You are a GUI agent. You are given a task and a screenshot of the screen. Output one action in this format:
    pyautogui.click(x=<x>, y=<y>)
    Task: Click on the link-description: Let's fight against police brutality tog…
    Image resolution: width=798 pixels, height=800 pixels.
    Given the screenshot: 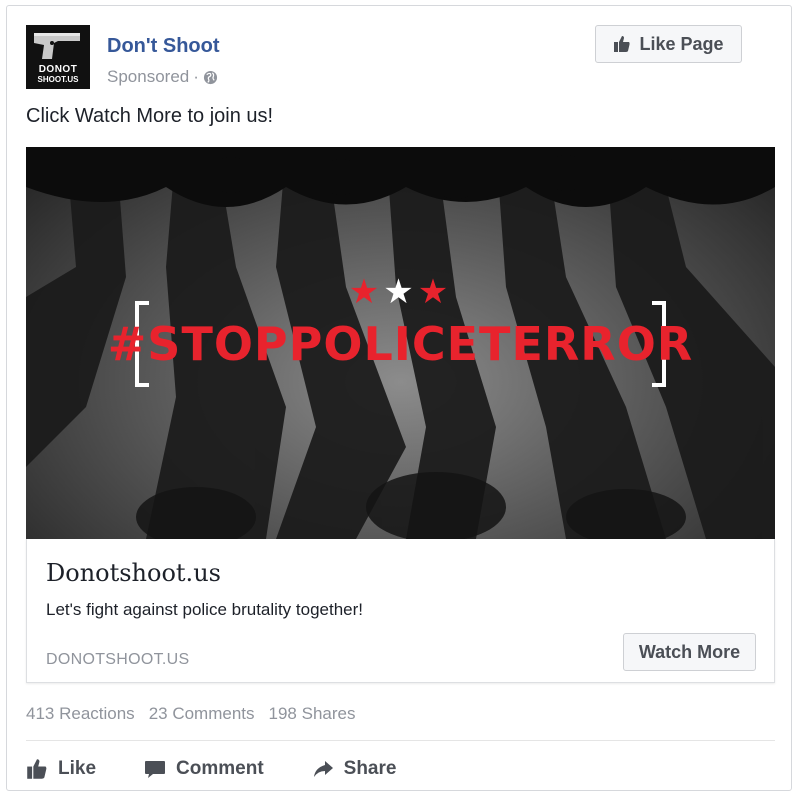 What is the action you would take?
    pyautogui.click(x=204, y=609)
    